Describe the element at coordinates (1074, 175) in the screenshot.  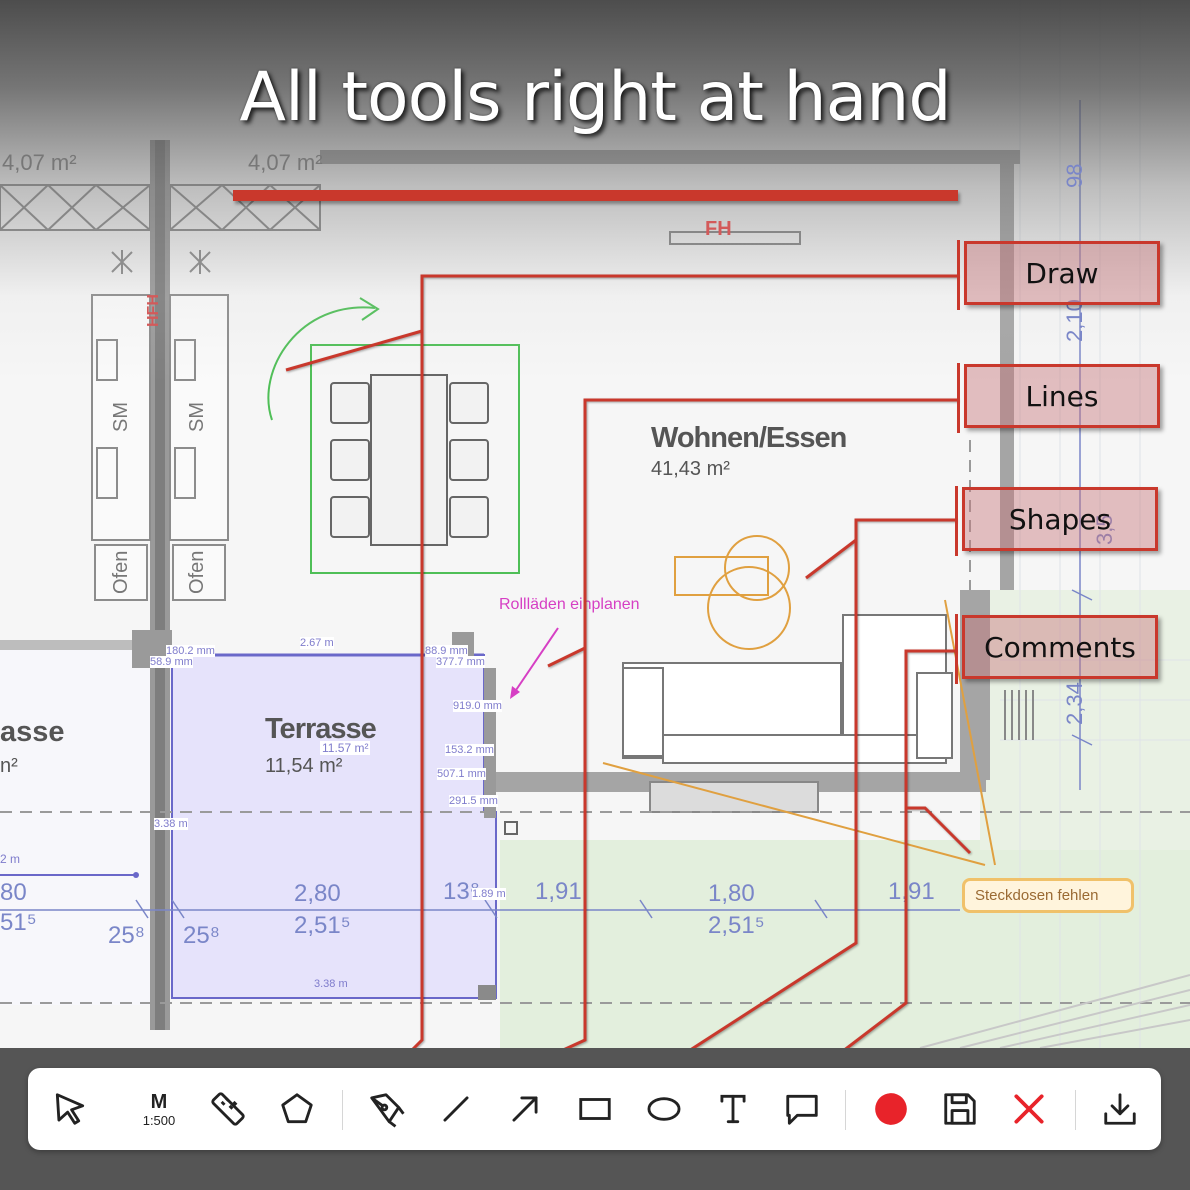
I see `dim-label: 98` at that location.